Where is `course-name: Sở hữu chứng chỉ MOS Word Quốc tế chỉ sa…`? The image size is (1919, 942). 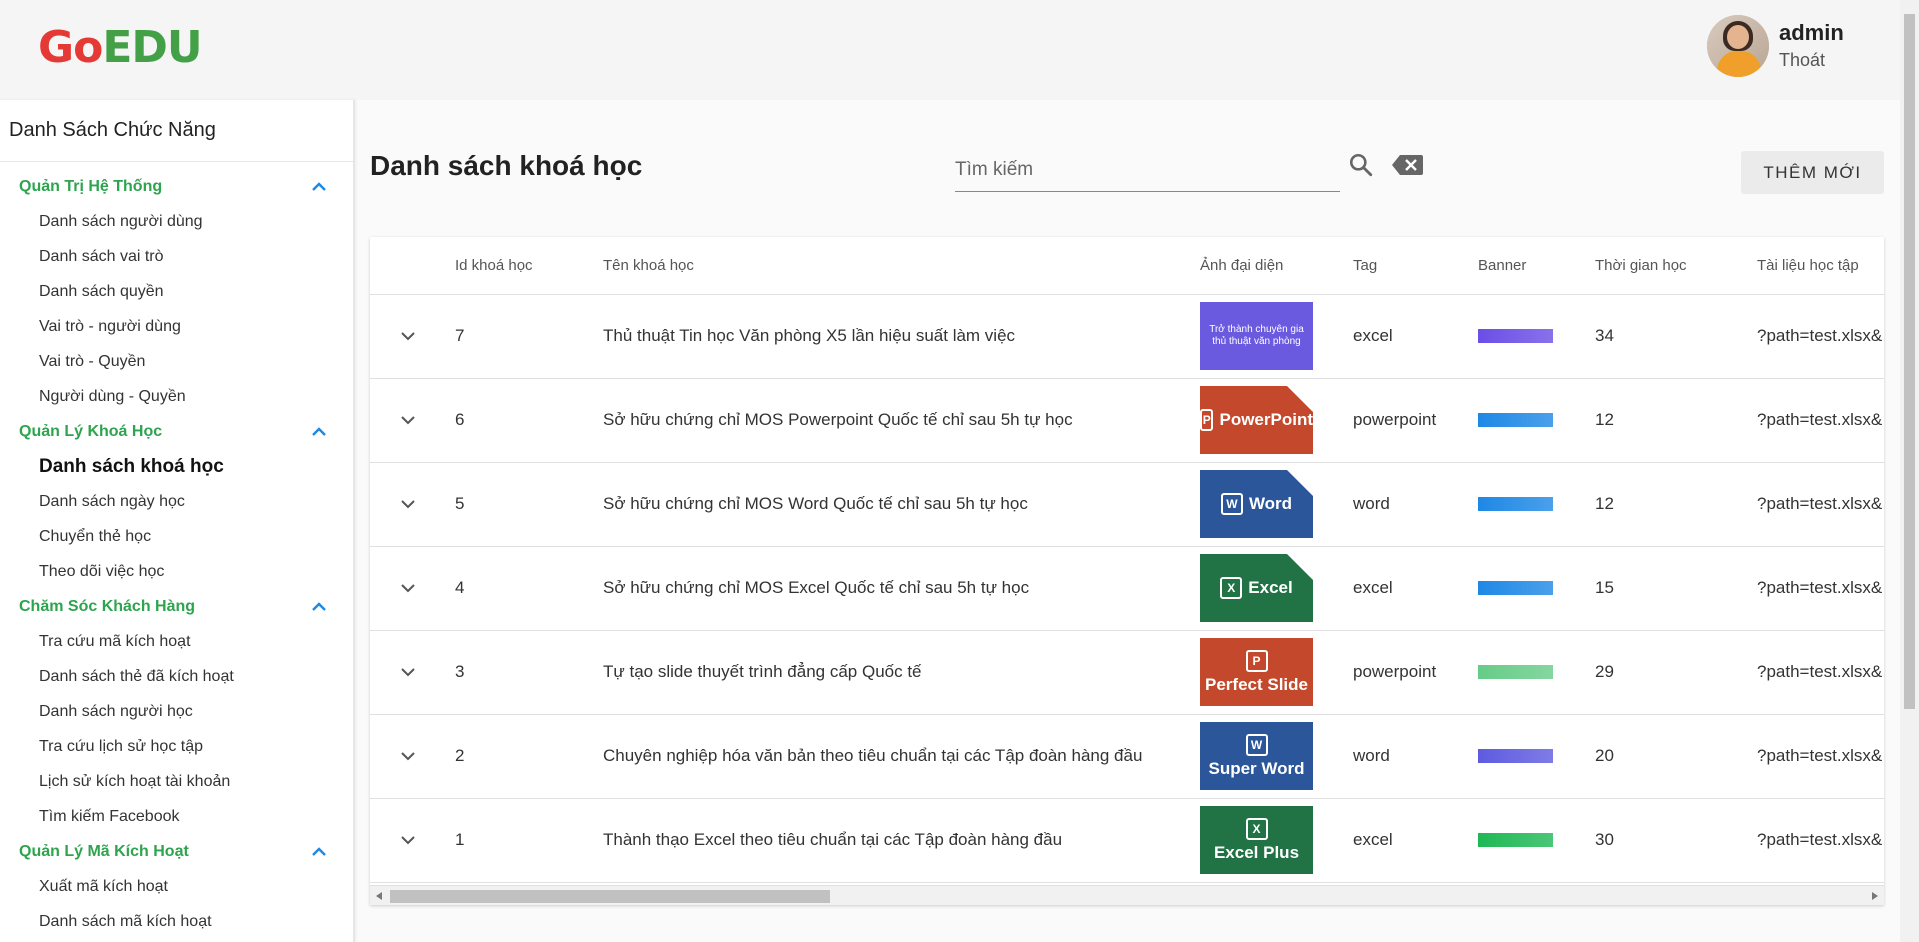
course-name: Sở hữu chứng chỉ MOS Word Quốc tế chỉ sa… is located at coordinates (901, 504).